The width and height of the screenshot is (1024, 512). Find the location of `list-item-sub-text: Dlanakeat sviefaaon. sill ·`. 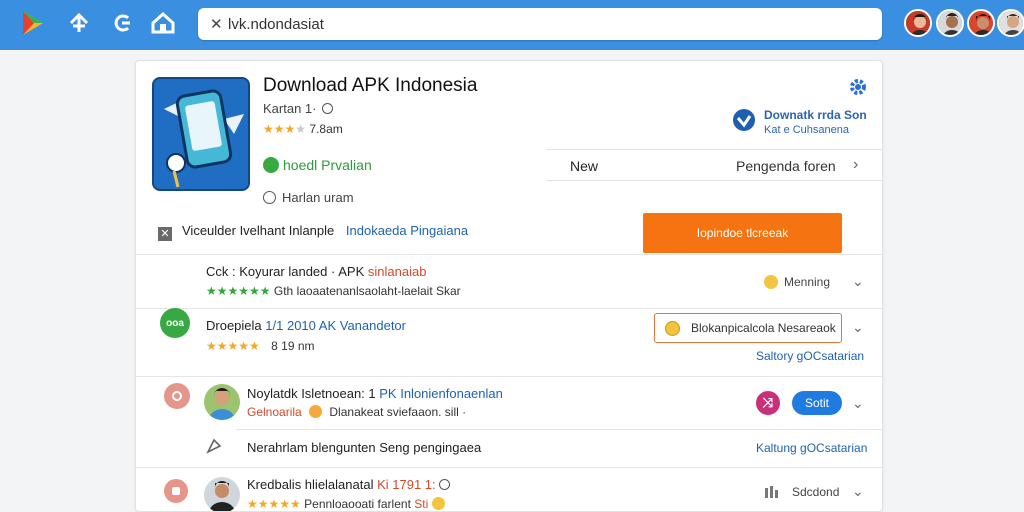

list-item-sub-text: Dlanakeat sviefaaon. sill · is located at coordinates (398, 412).